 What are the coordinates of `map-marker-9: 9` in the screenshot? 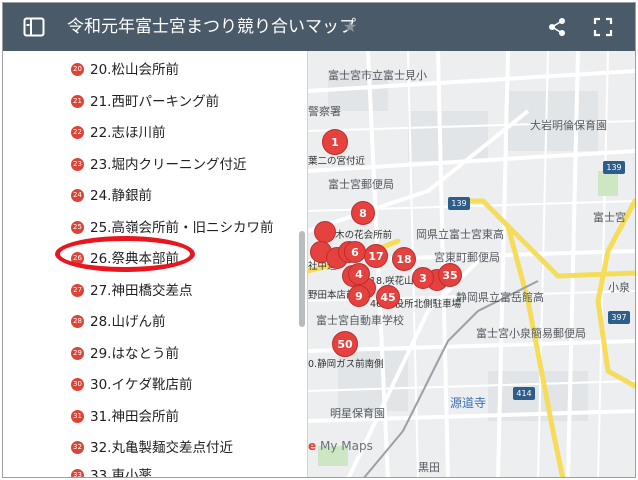 It's located at (359, 296).